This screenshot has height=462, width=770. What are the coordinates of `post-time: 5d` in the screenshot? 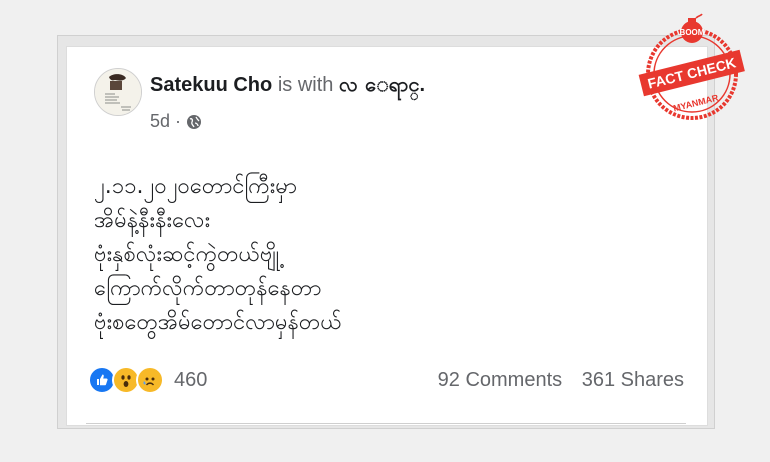 It's located at (160, 121).